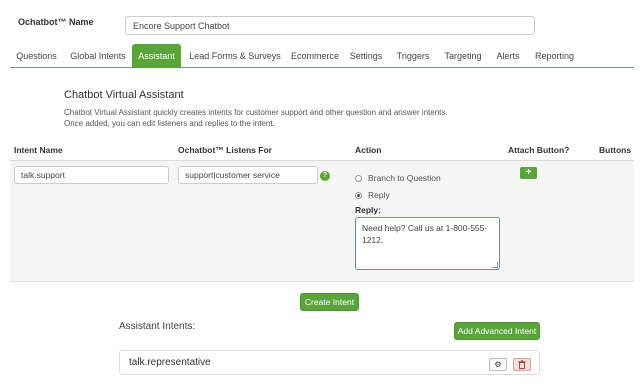 The width and height of the screenshot is (642, 389). What do you see at coordinates (508, 56) in the screenshot?
I see `tab-alerts: Alerts` at bounding box center [508, 56].